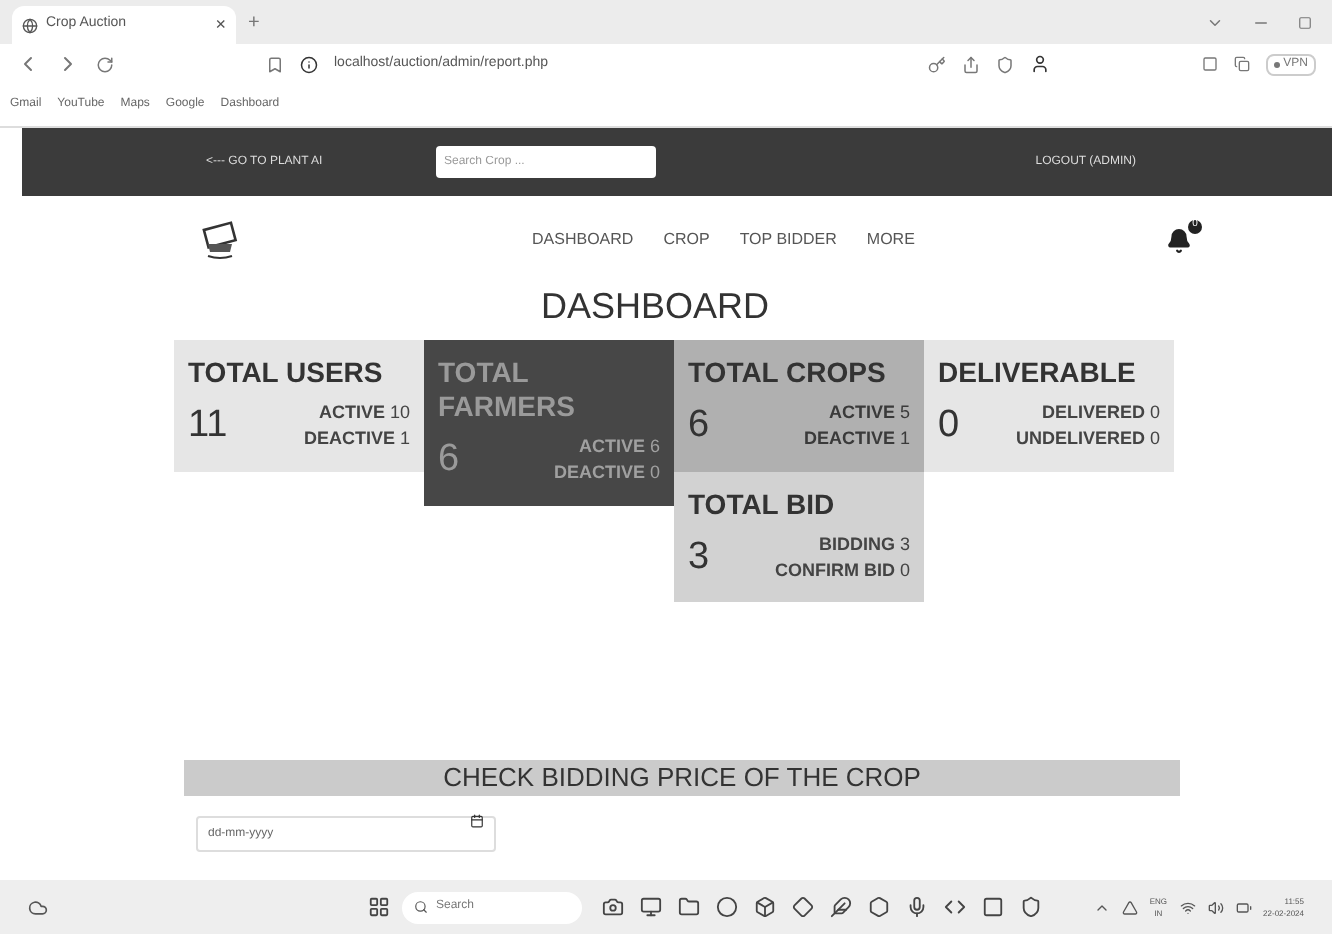  Describe the element at coordinates (286, 373) in the screenshot. I see `card-title: TOTAL USERS` at that location.